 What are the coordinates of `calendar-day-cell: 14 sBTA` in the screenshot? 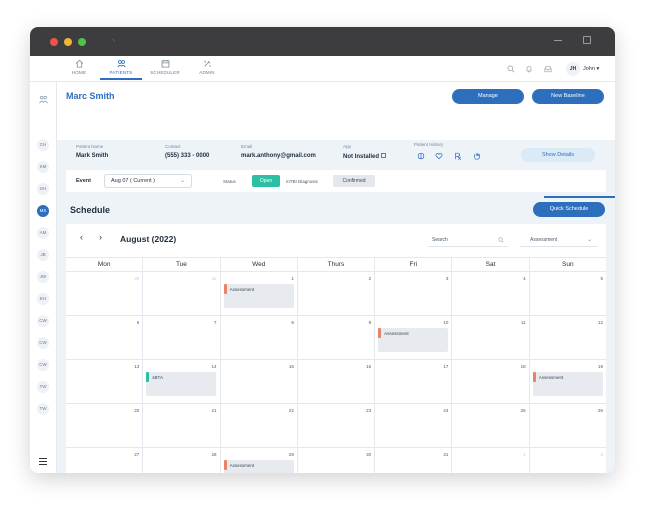 It's located at (182, 381).